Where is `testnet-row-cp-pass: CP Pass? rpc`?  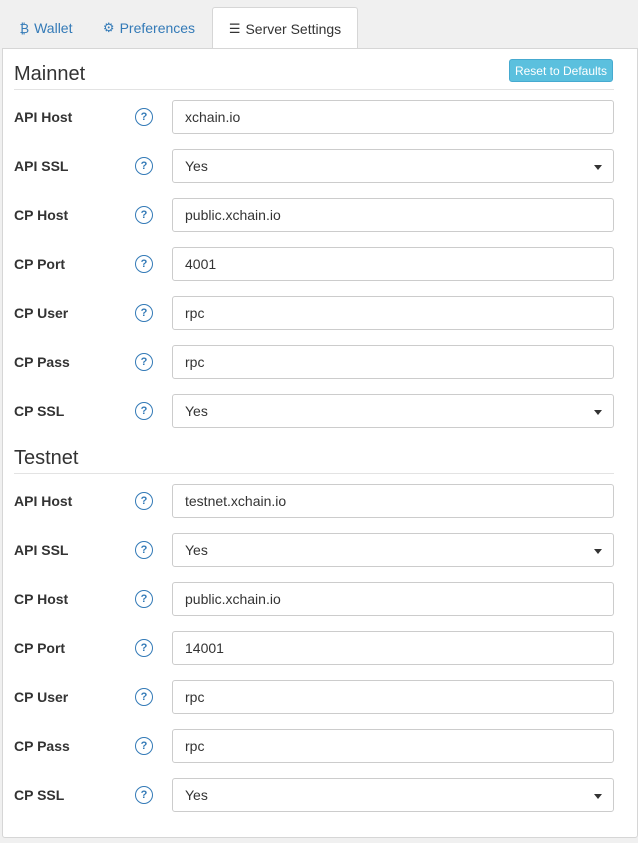
testnet-row-cp-pass: CP Pass? rpc is located at coordinates (320, 746).